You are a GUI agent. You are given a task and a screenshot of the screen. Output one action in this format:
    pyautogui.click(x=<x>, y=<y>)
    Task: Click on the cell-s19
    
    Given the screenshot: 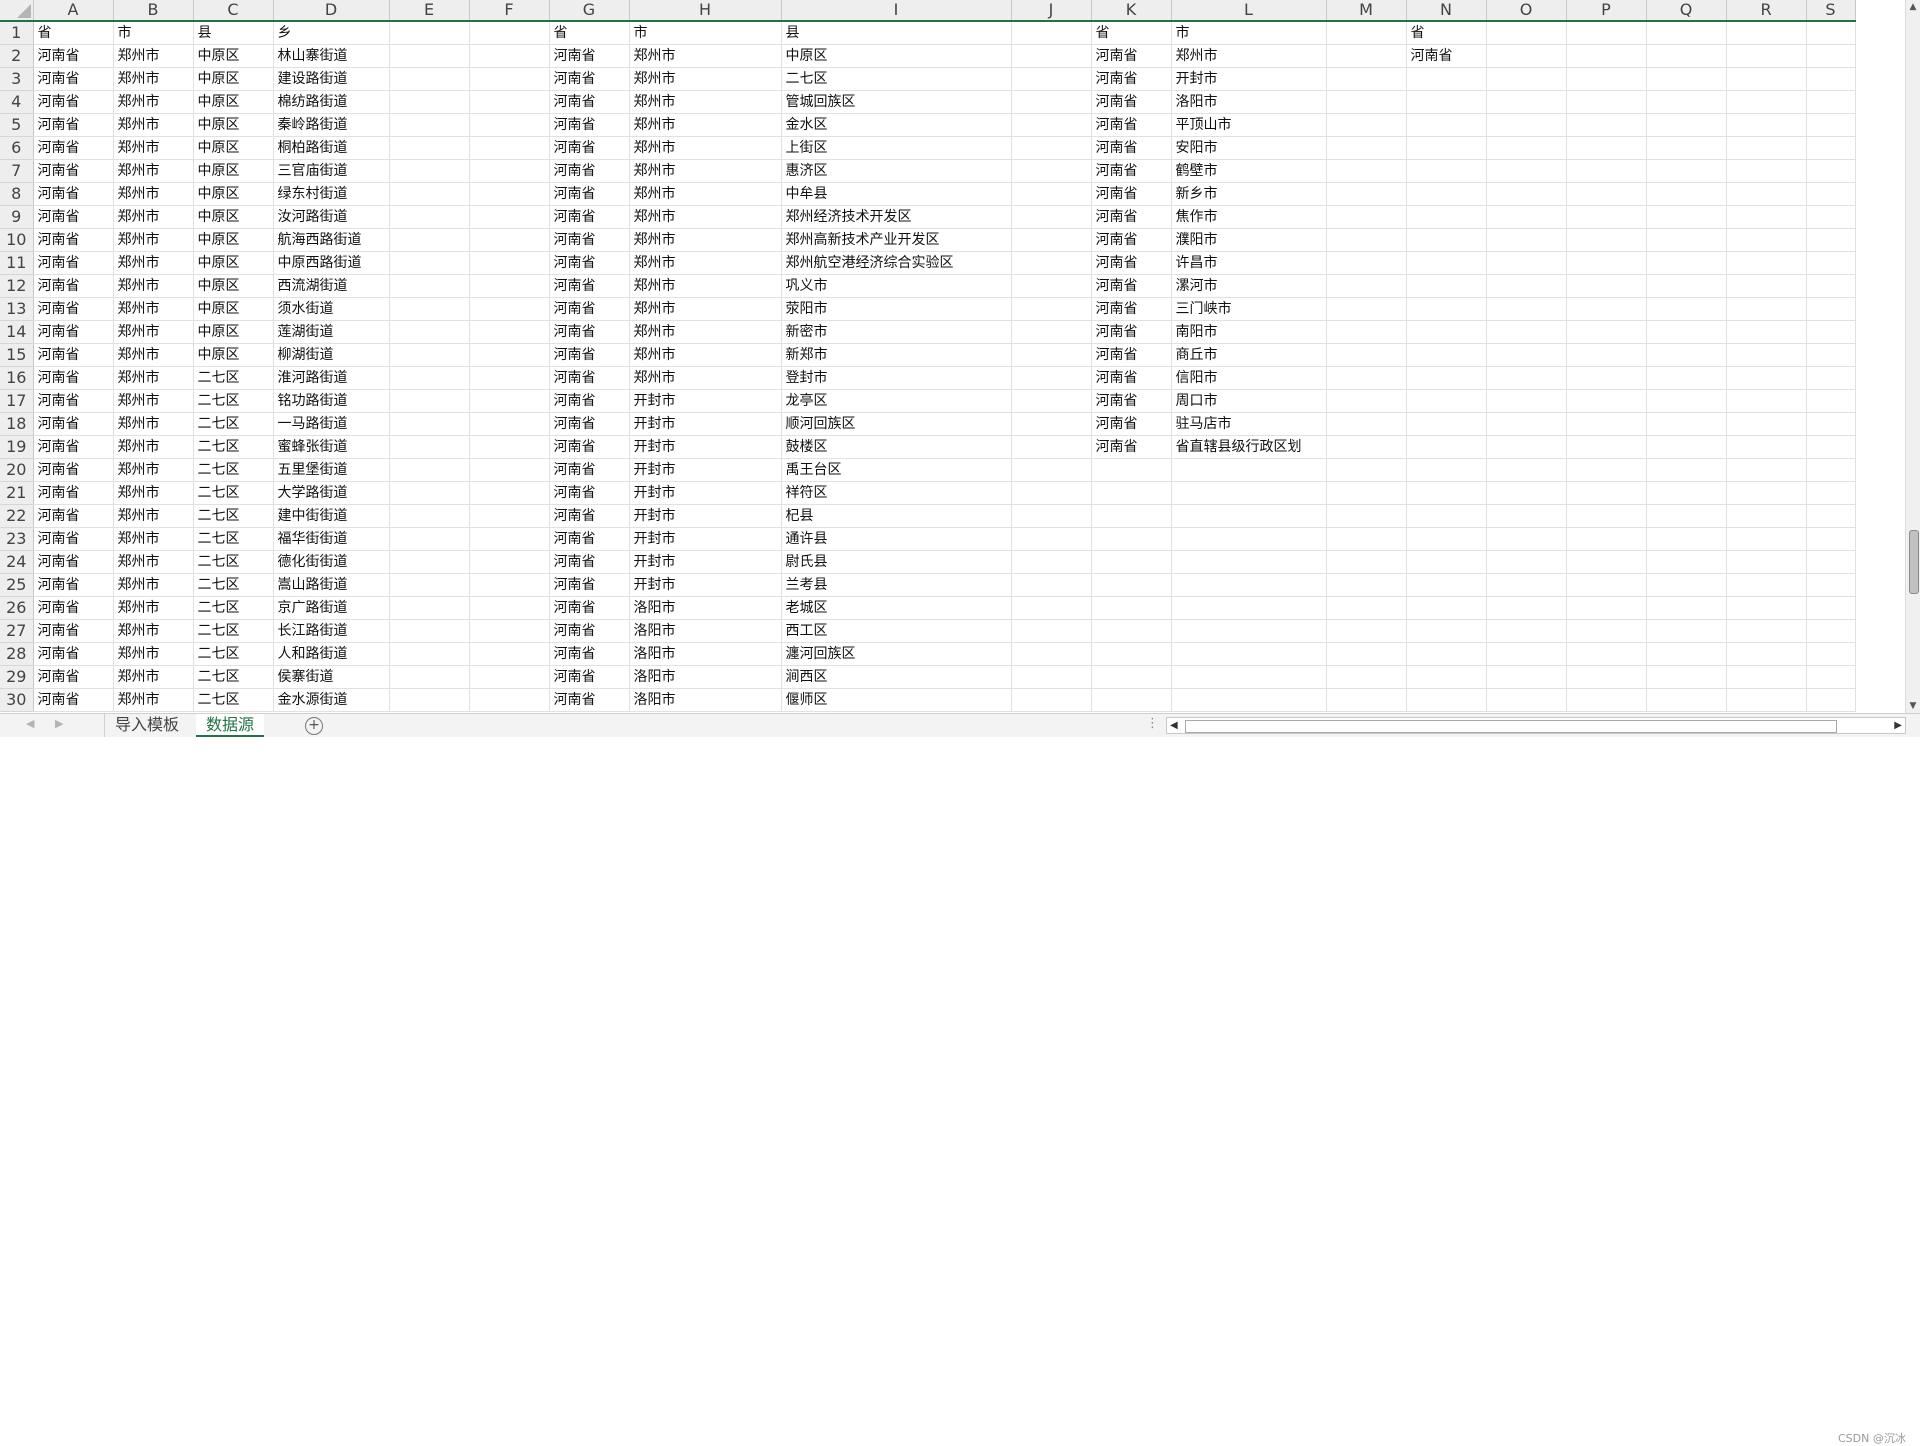 What is the action you would take?
    pyautogui.click(x=1831, y=447)
    